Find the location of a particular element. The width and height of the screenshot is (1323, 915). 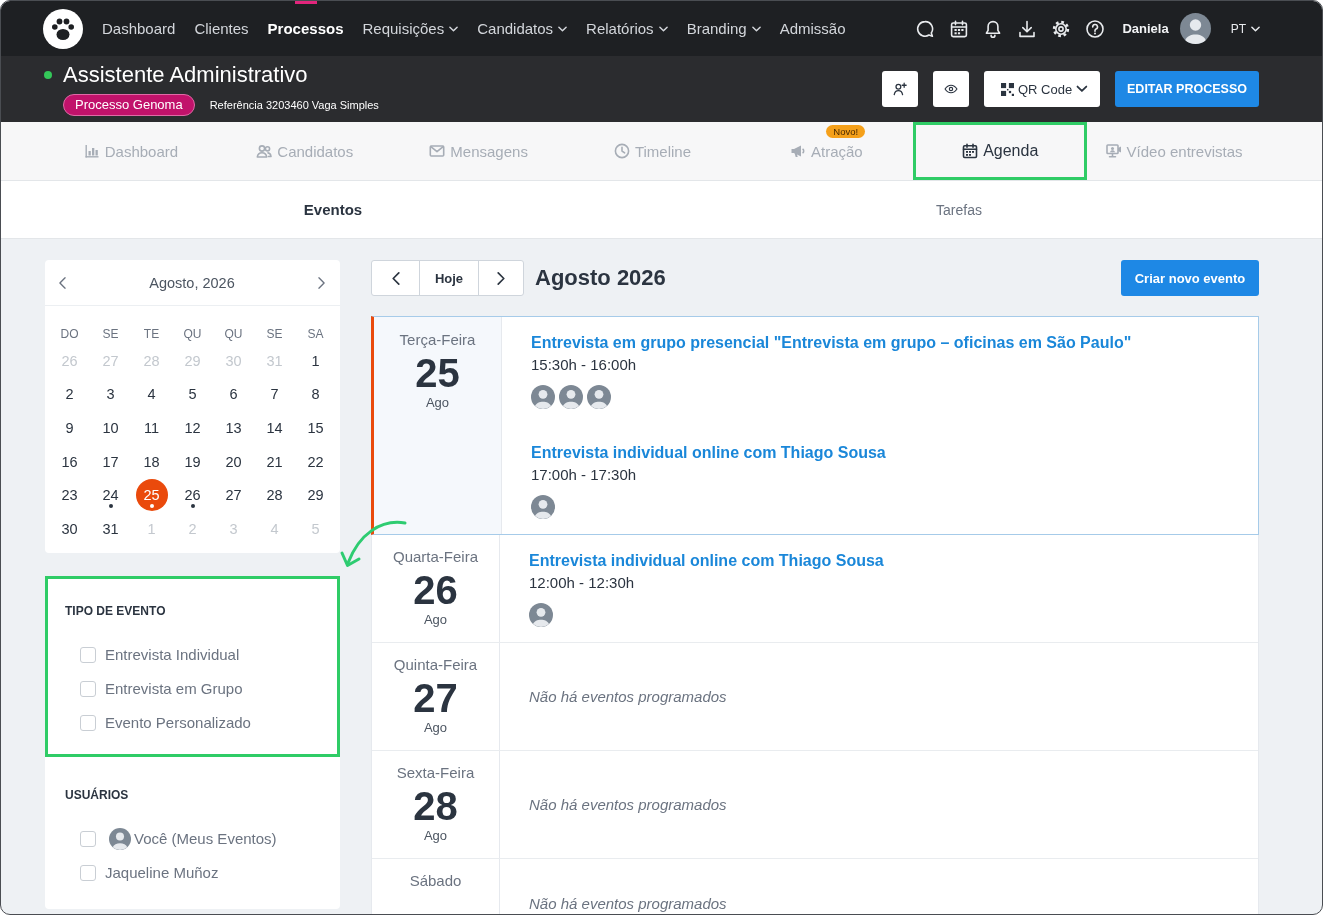

calendar-day: 14 is located at coordinates (274, 428).